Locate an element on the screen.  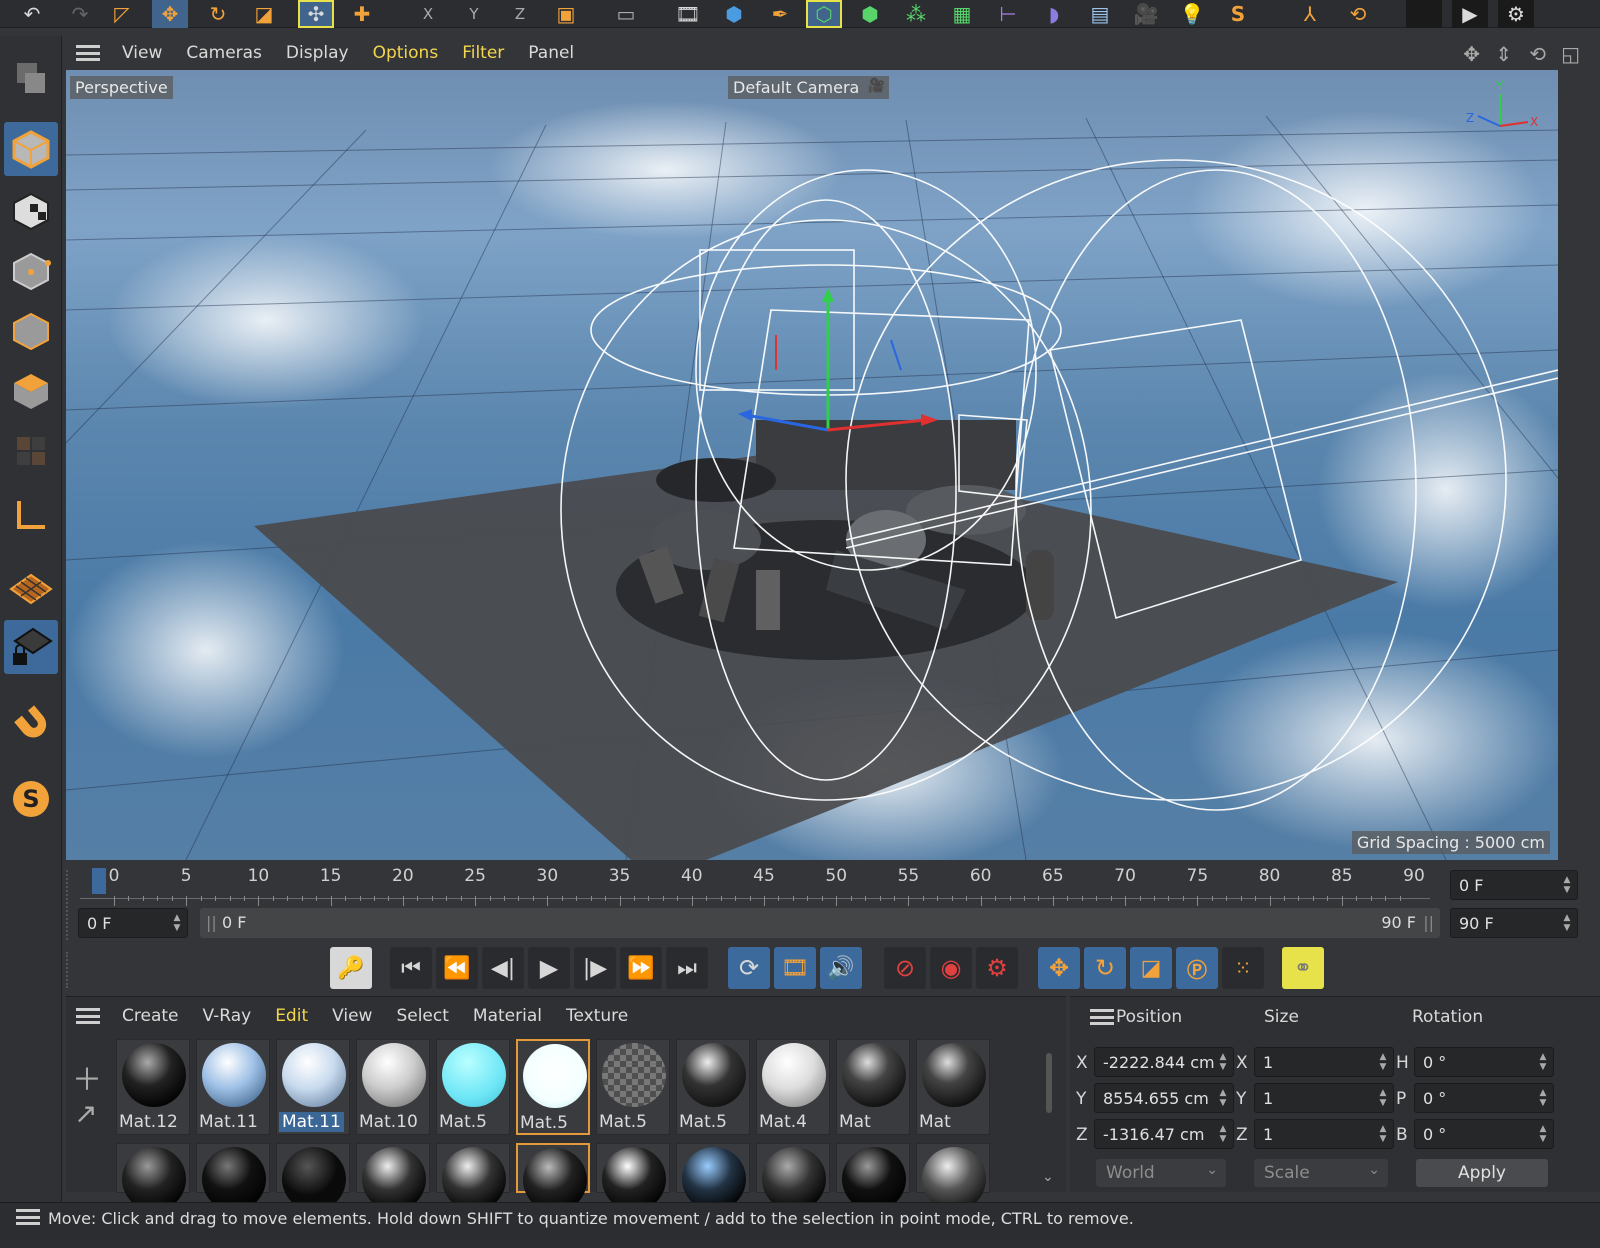
move-tool-icon: ✥ is located at coordinates (170, 14).